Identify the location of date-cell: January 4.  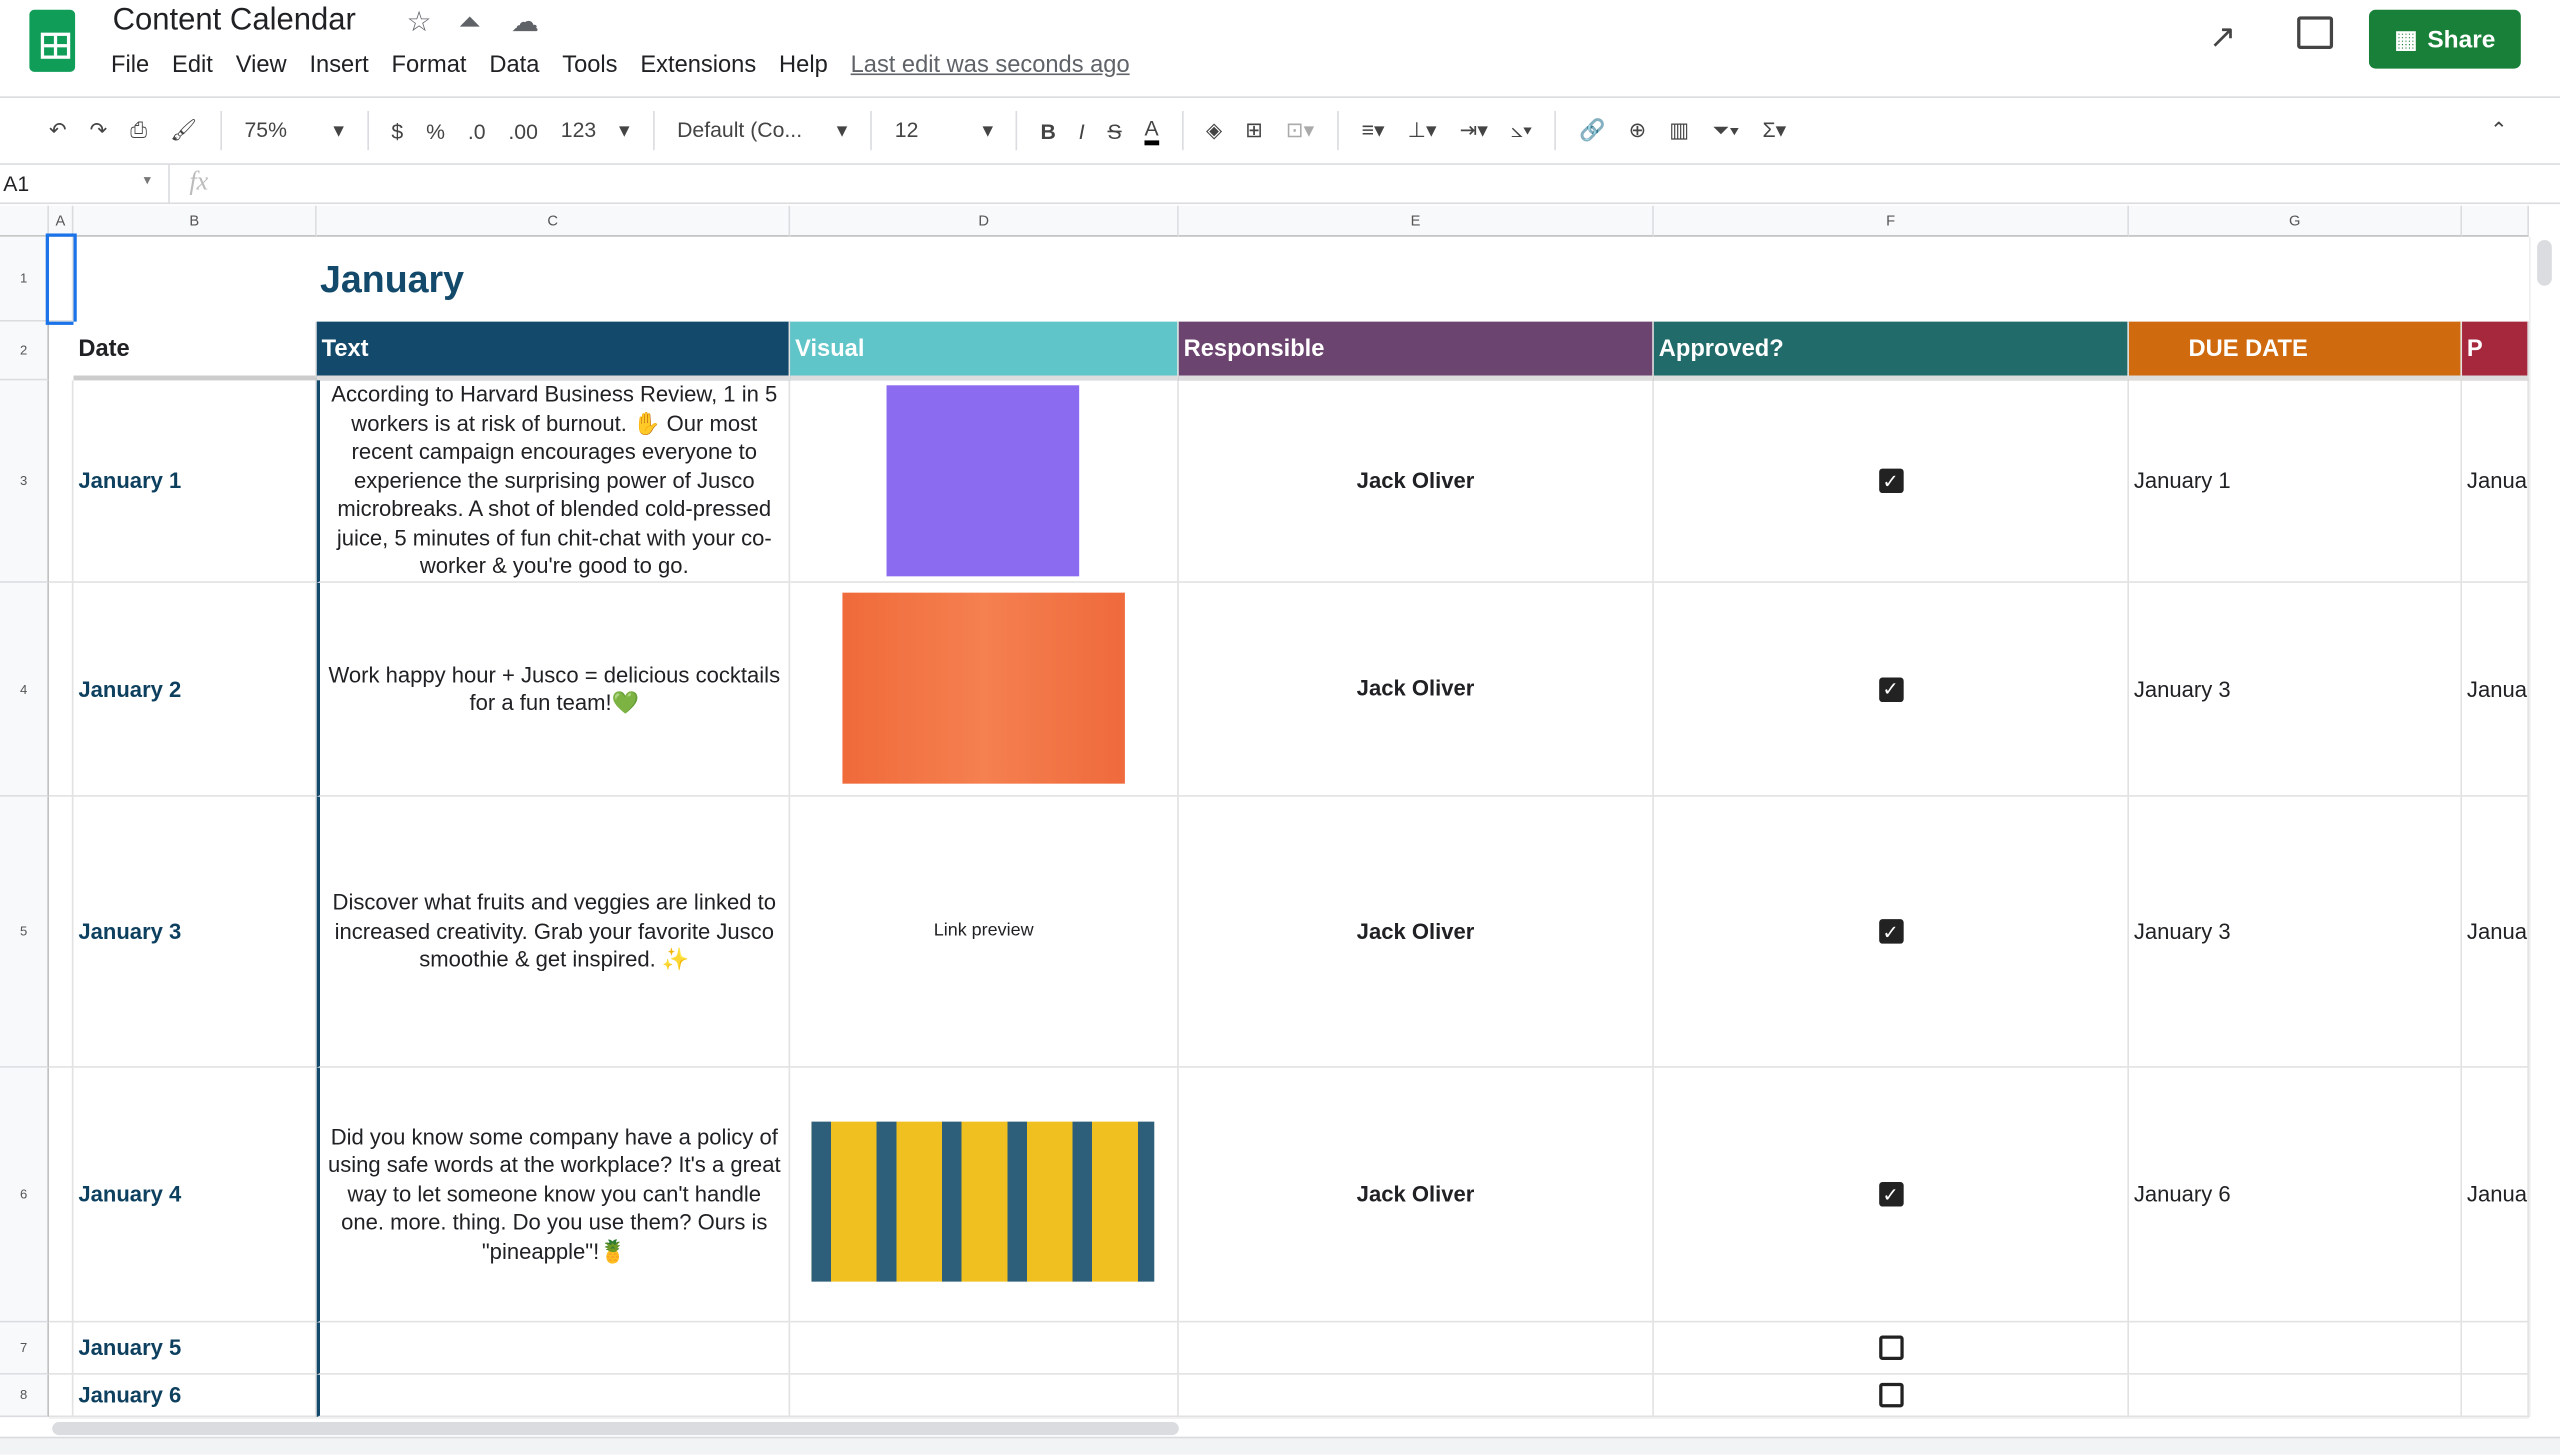
(195, 1195).